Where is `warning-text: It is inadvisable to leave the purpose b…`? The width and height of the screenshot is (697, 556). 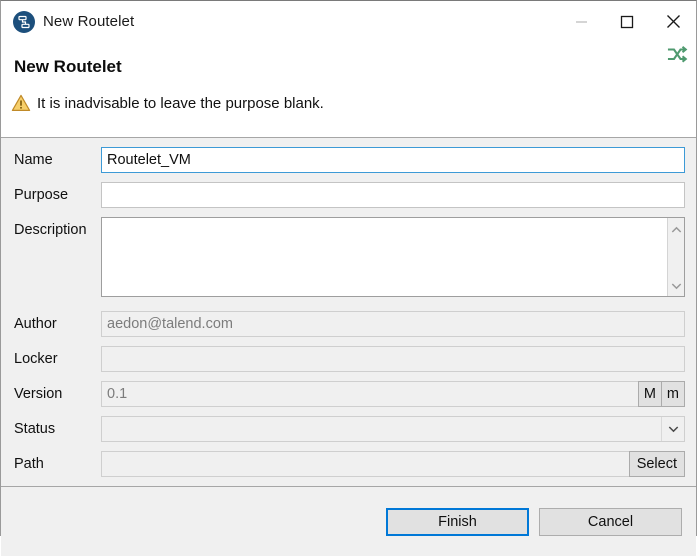 warning-text: It is inadvisable to leave the purpose b… is located at coordinates (180, 103).